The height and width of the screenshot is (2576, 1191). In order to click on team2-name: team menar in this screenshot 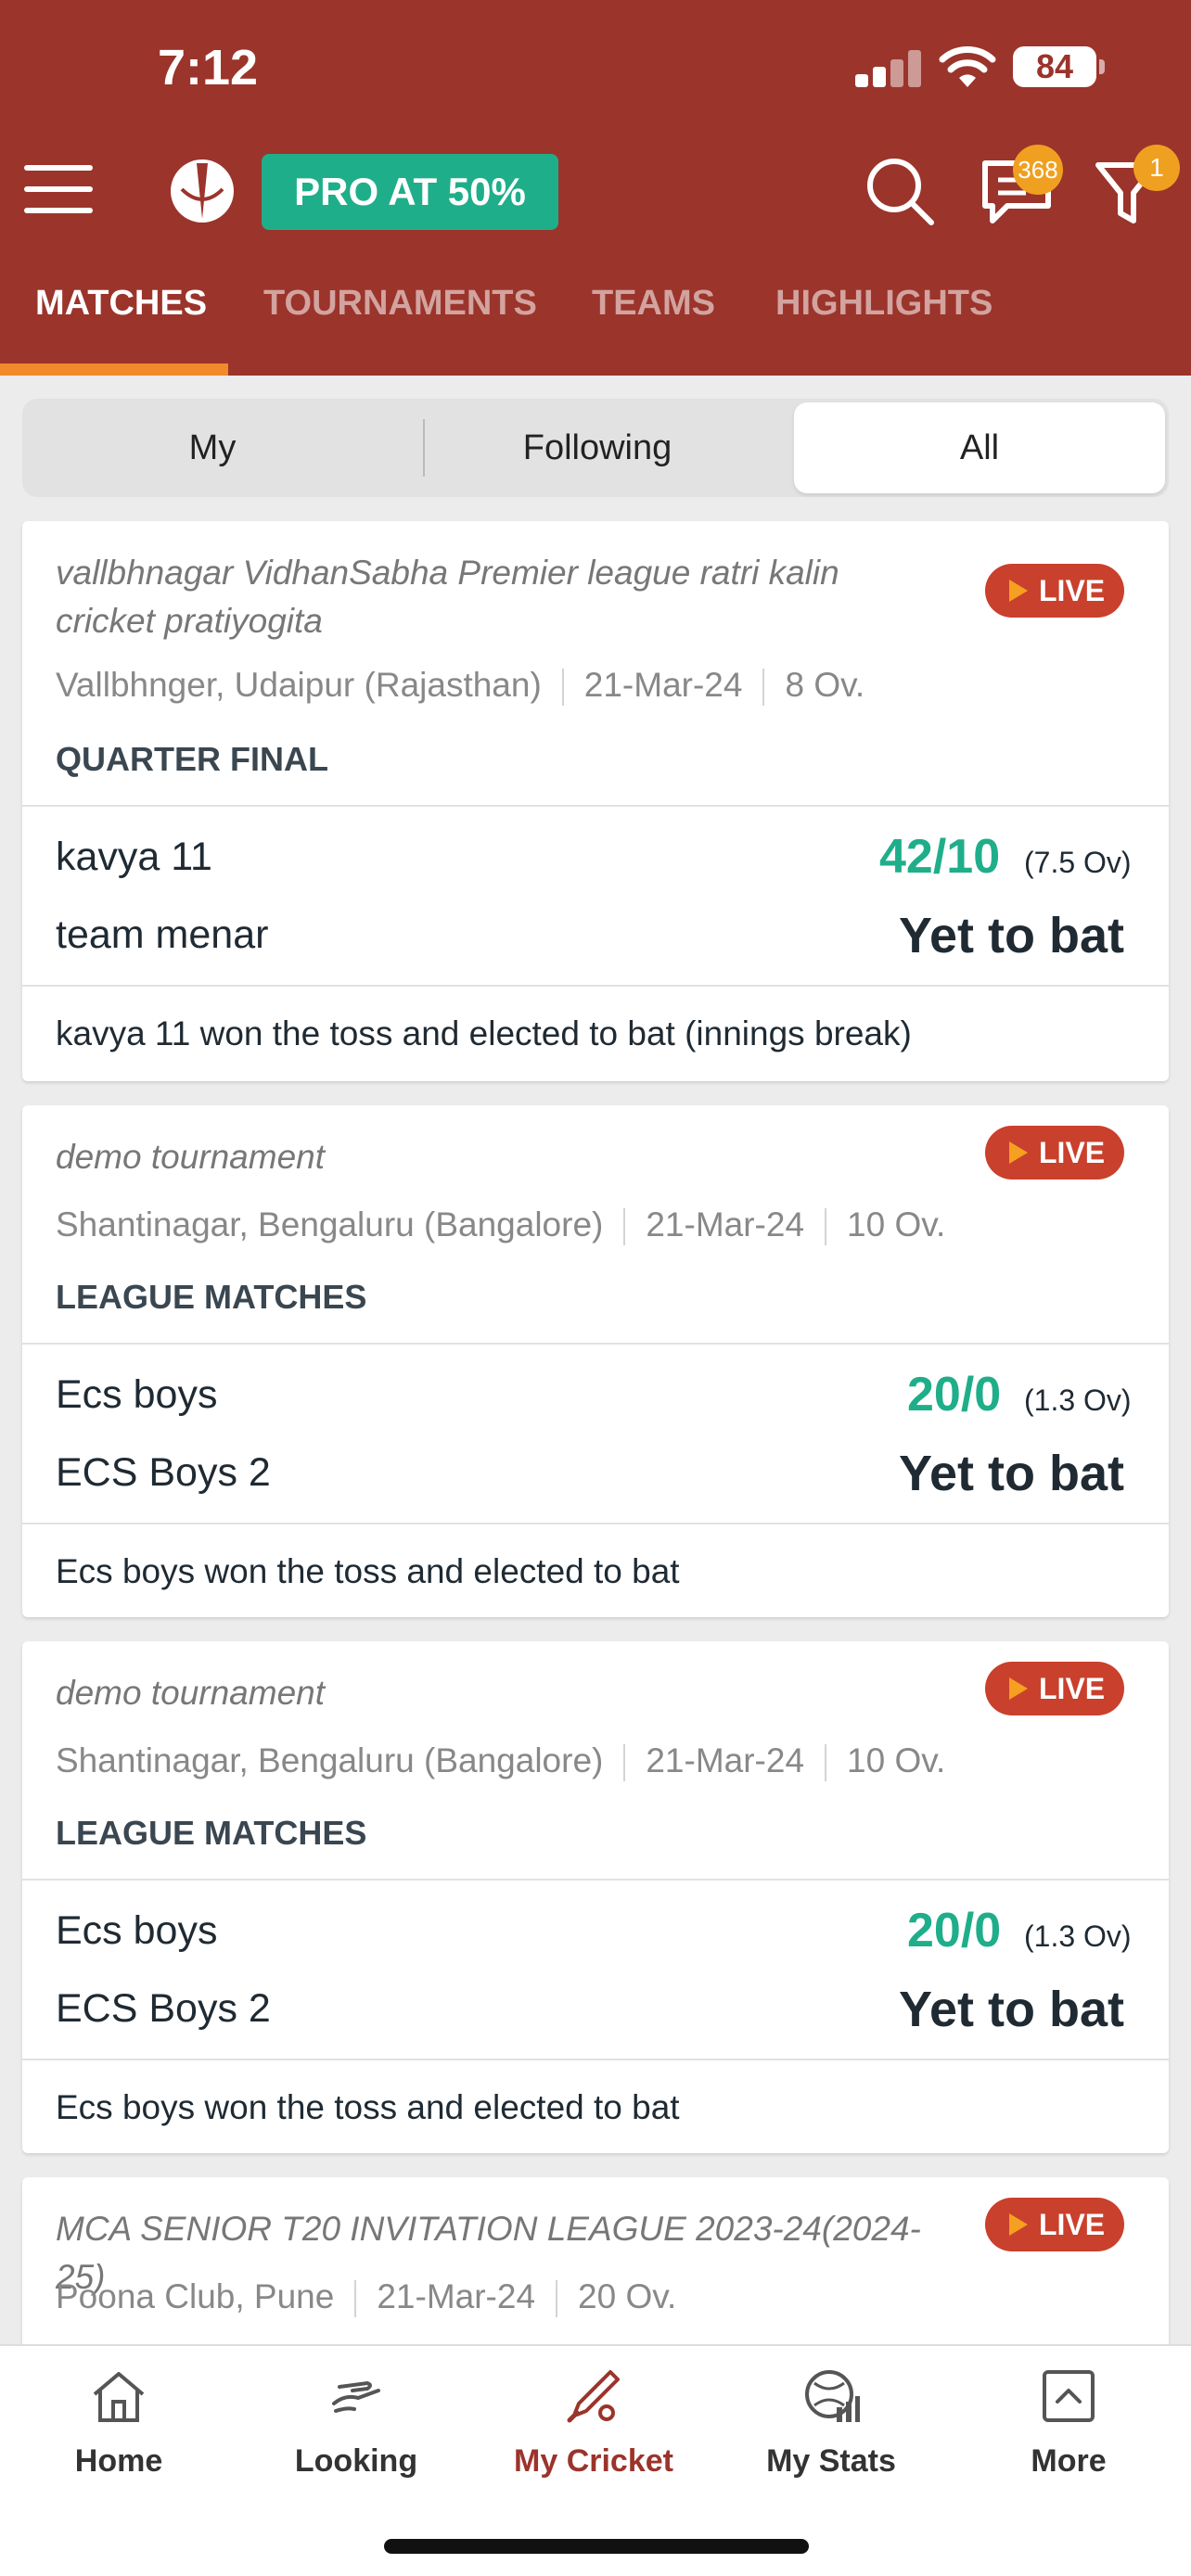, I will do `click(162, 934)`.